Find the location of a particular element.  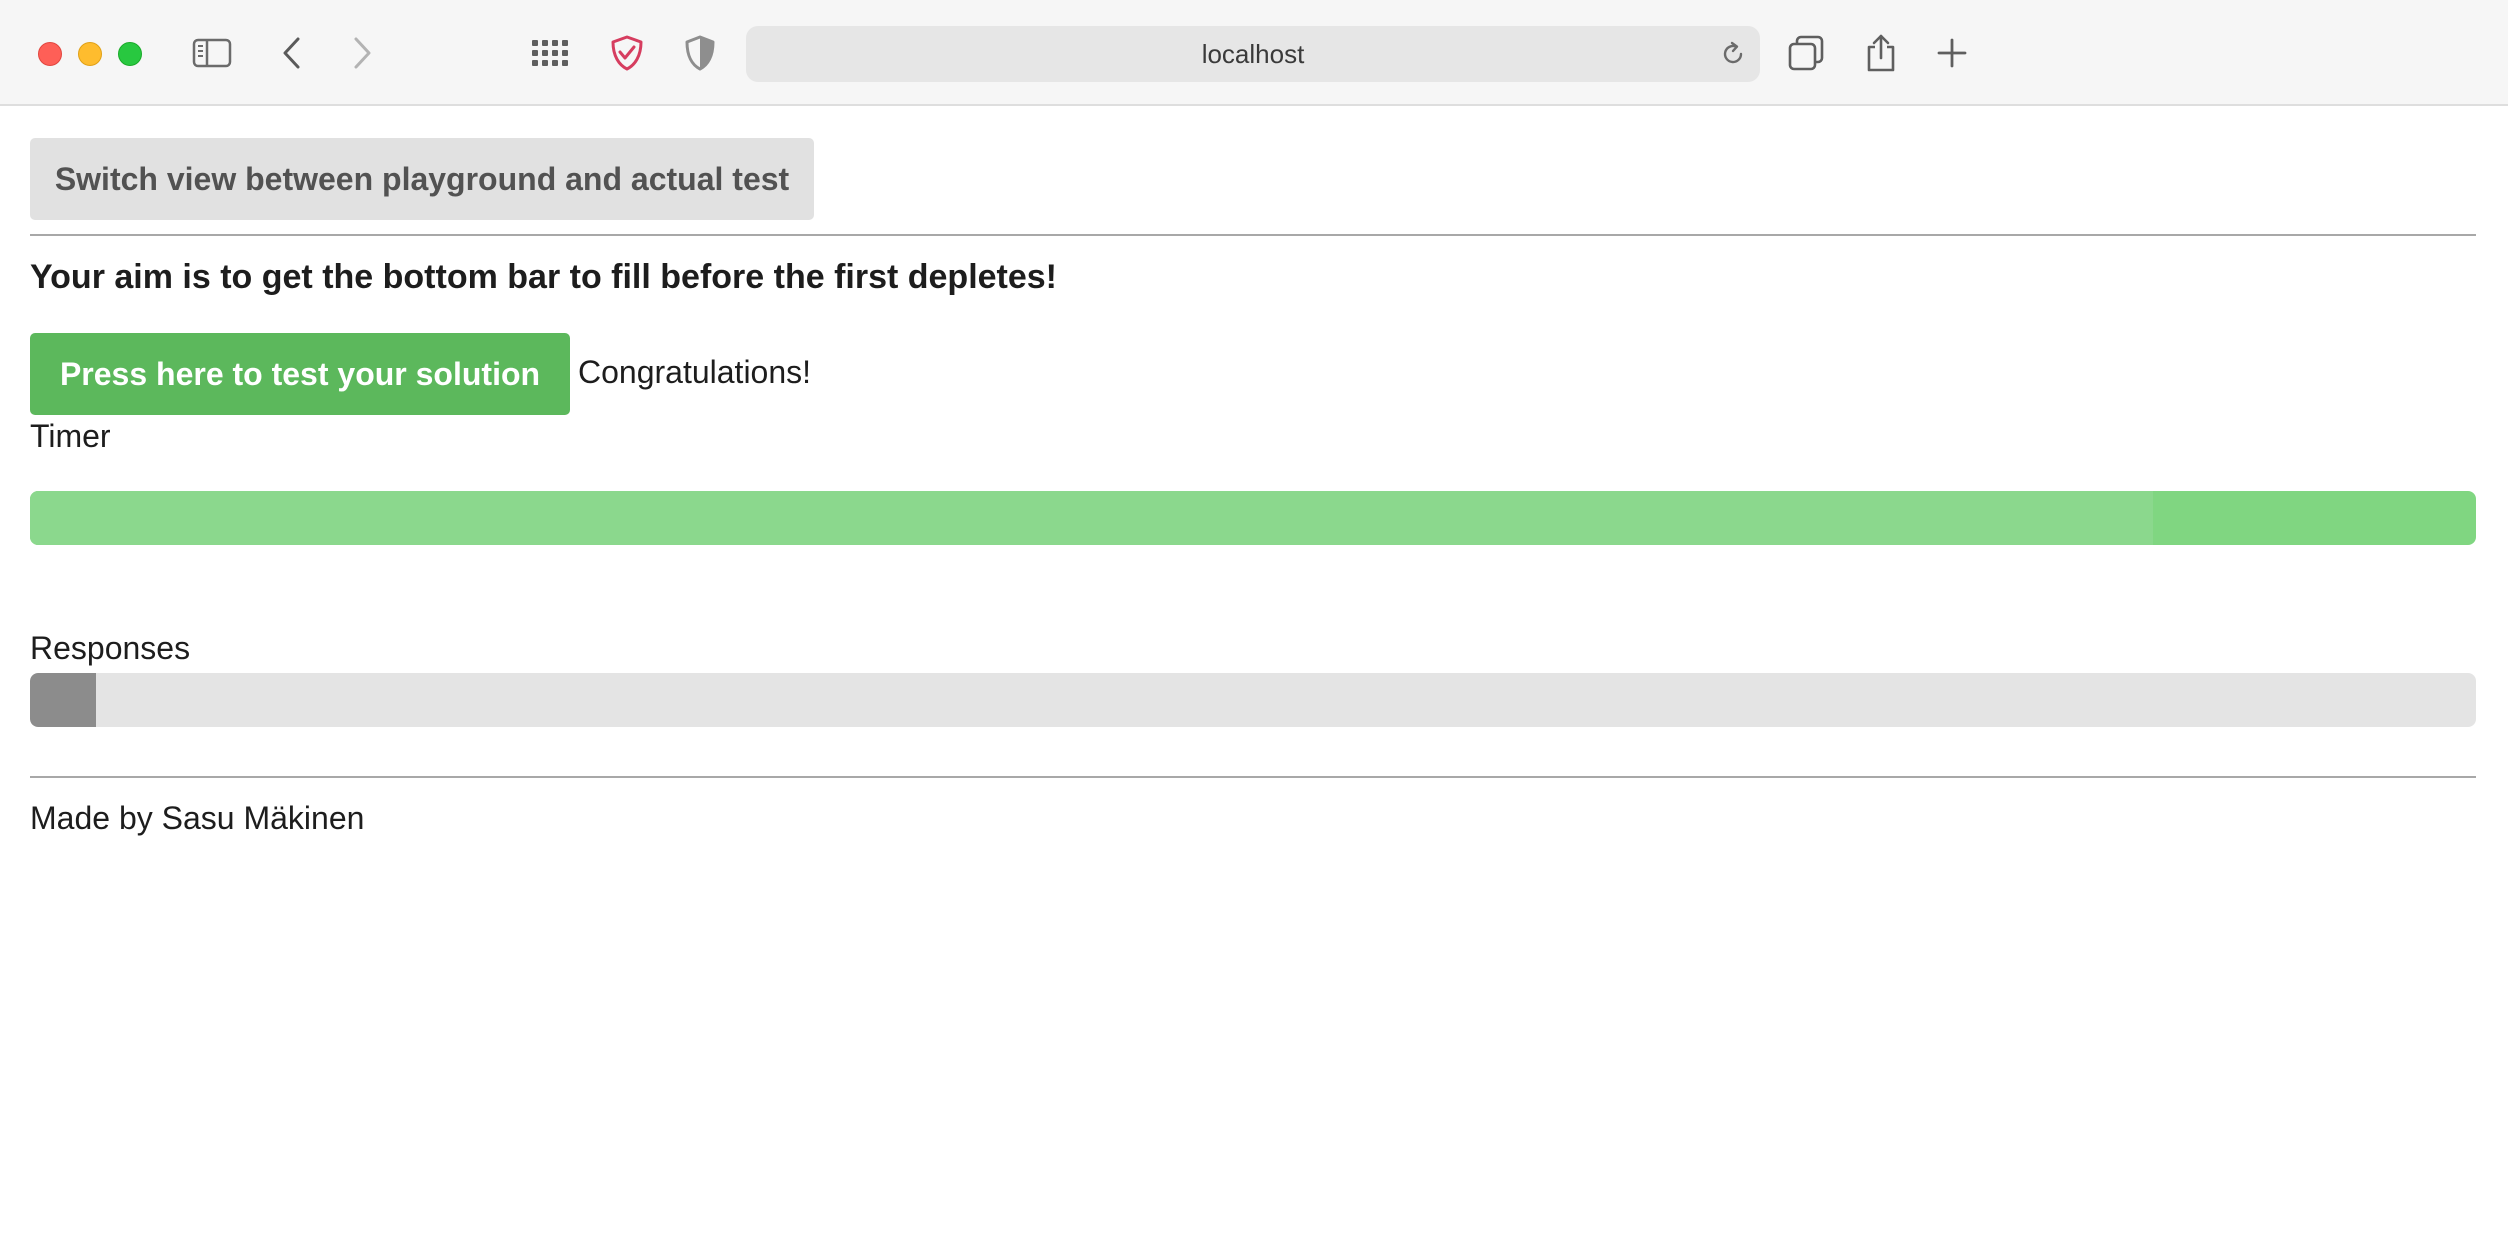

plus-icon is located at coordinates (1952, 53).